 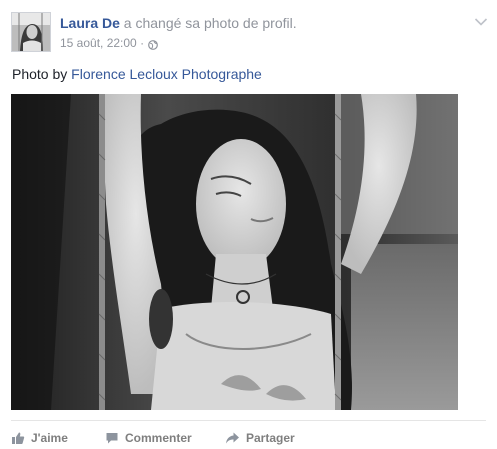 I want to click on author-name: Laura De, so click(x=90, y=23).